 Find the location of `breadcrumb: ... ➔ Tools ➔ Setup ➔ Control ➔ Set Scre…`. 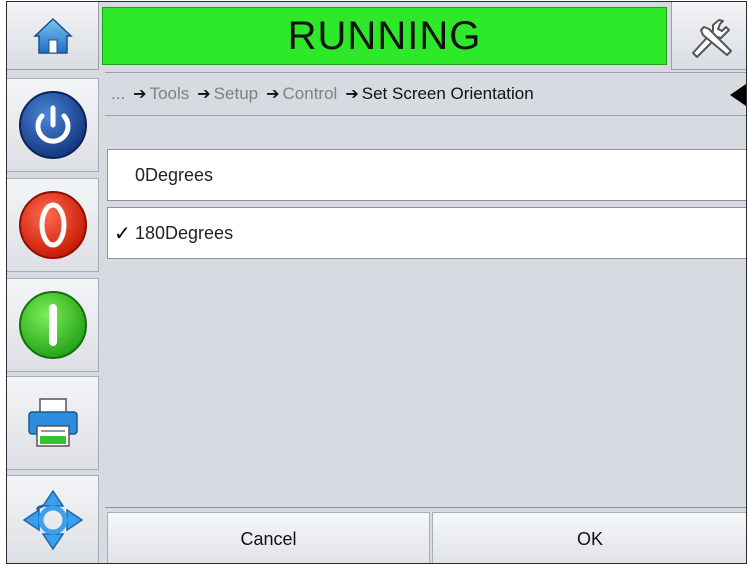

breadcrumb: ... ➔ Tools ➔ Setup ➔ Control ➔ Set Scre… is located at coordinates (425, 94).